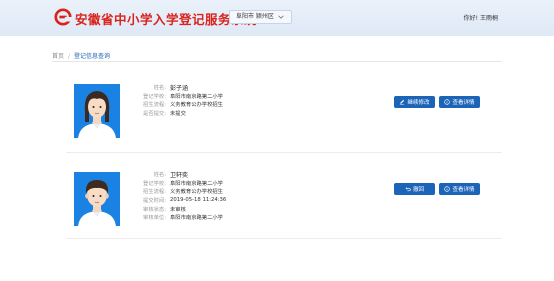 The width and height of the screenshot is (554, 281). I want to click on submitted-label: 是否提交:, so click(154, 114).